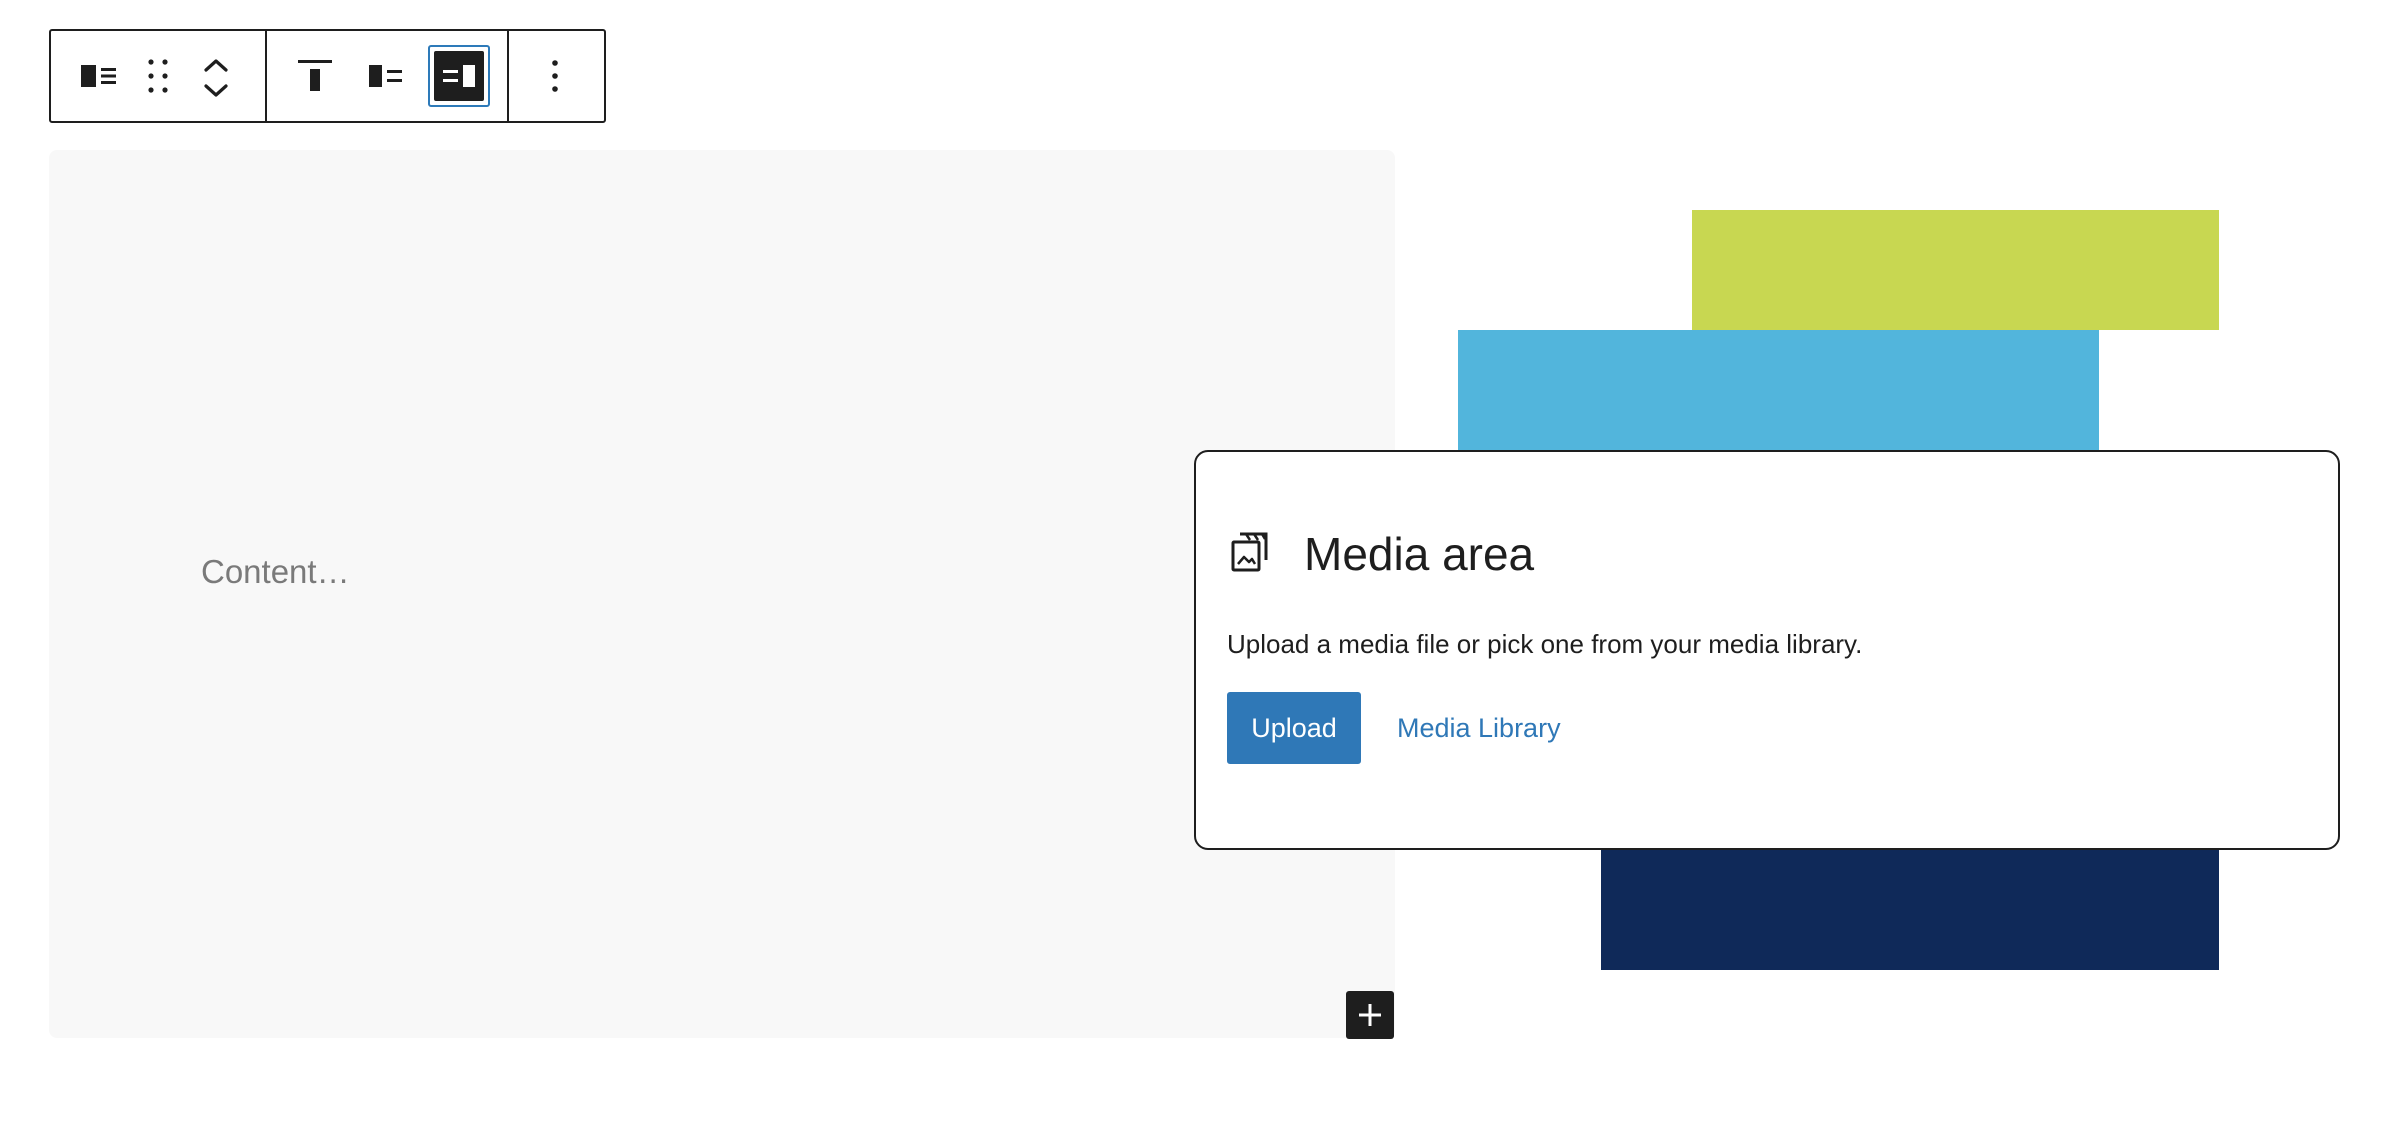 The width and height of the screenshot is (2401, 1136). I want to click on more-options-icon, so click(555, 76).